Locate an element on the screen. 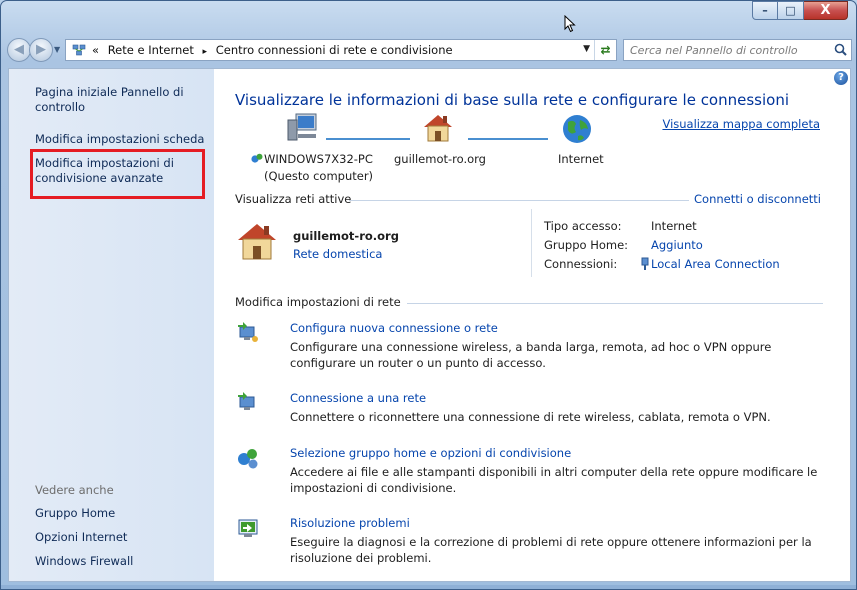  new-connection-icon is located at coordinates (248, 332).